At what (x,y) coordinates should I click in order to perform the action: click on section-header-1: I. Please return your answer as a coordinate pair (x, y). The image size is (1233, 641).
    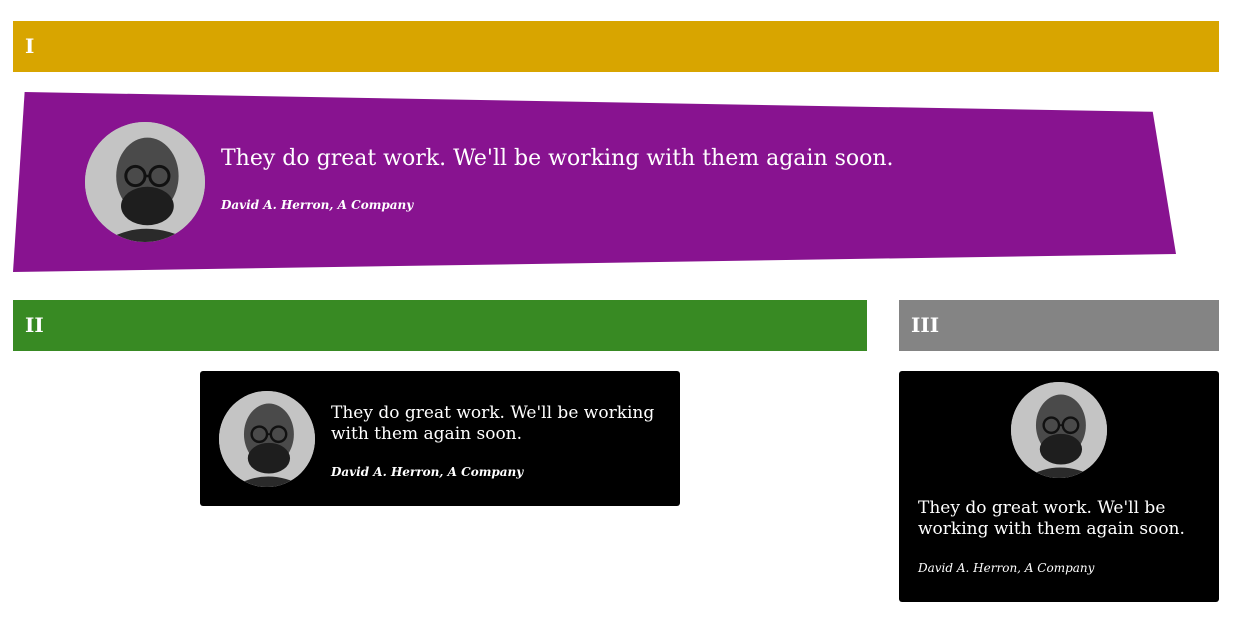
    Looking at the image, I should click on (616, 46).